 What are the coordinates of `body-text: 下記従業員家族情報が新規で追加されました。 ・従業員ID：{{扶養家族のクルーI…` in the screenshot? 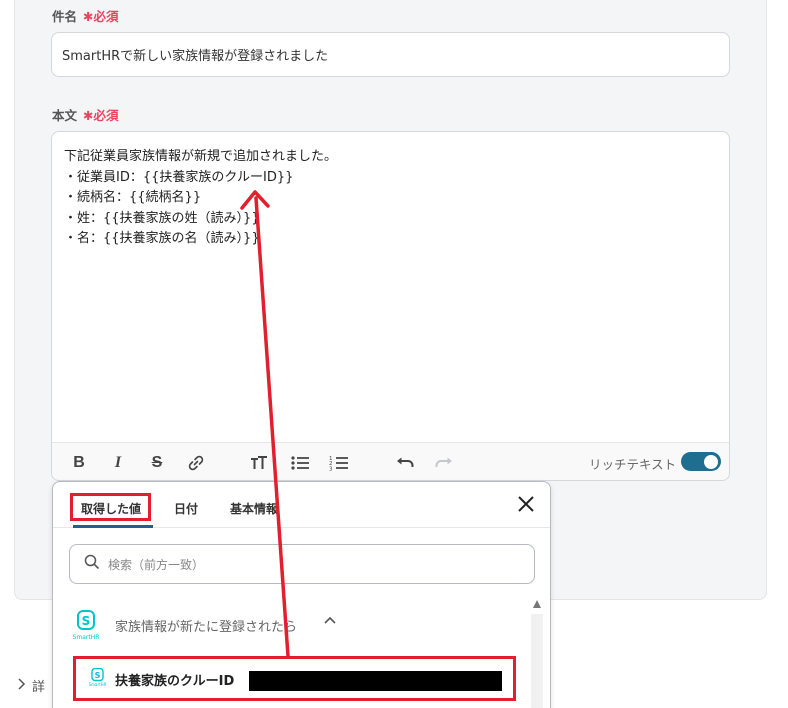 It's located at (200, 198).